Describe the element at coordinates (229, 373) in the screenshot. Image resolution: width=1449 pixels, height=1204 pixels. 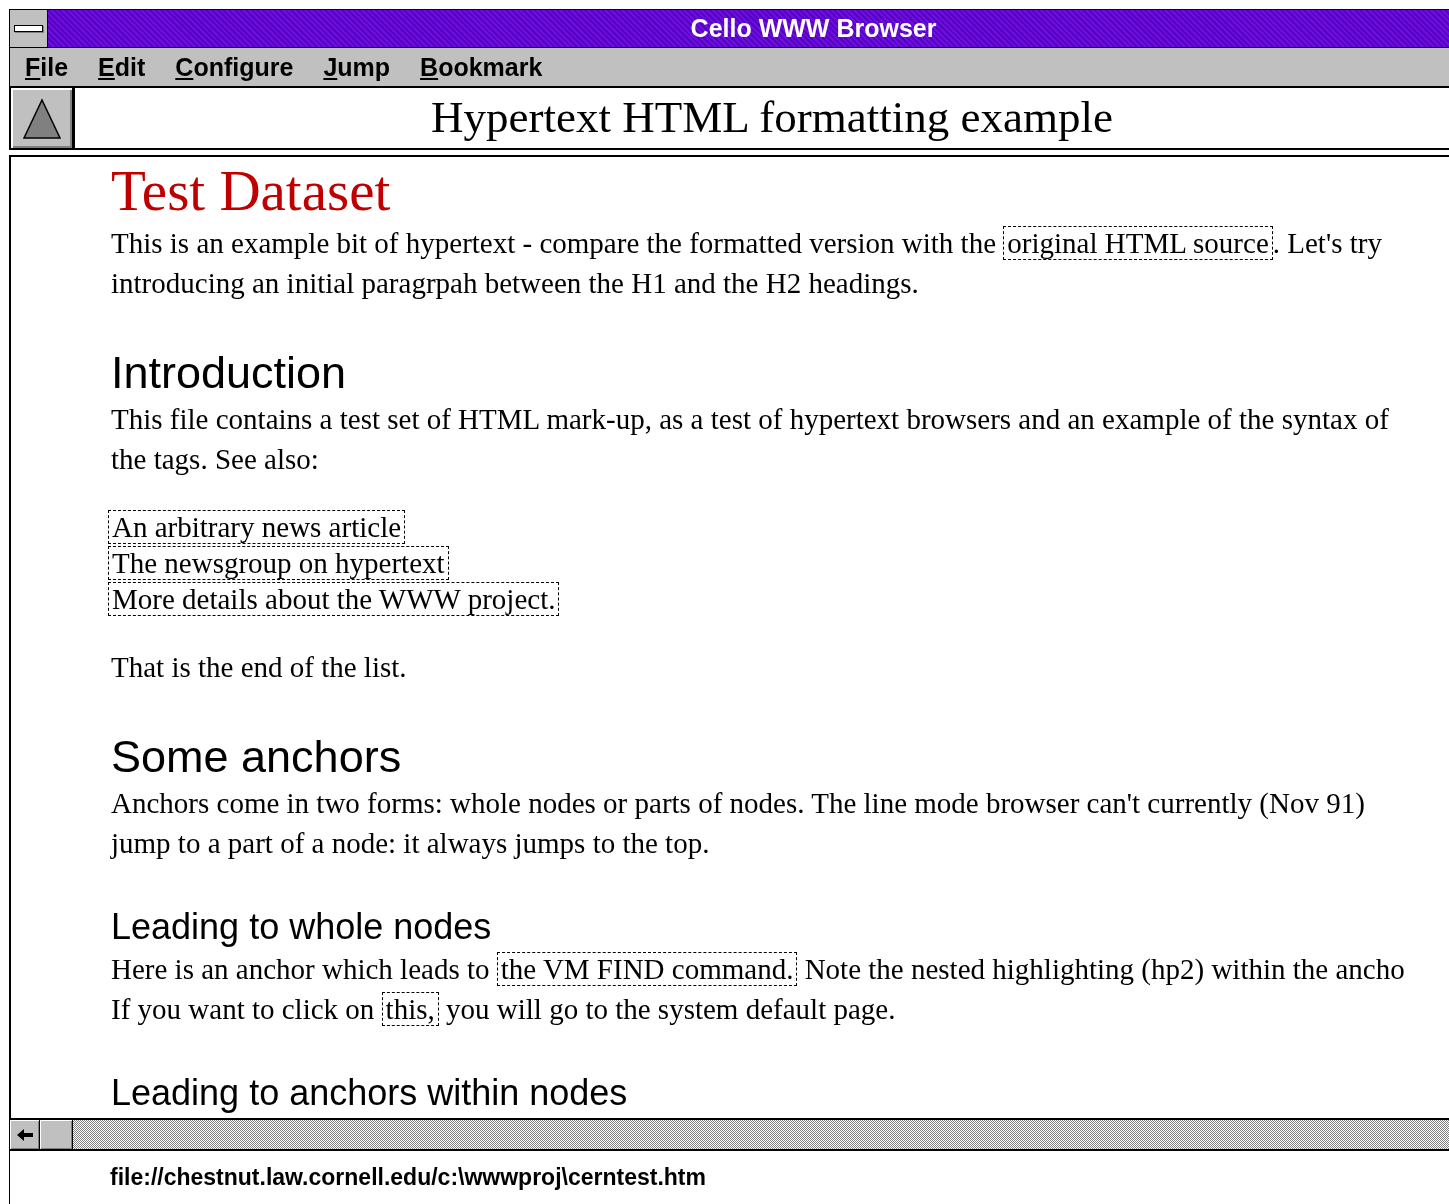
I see `section-heading: Introduction` at that location.